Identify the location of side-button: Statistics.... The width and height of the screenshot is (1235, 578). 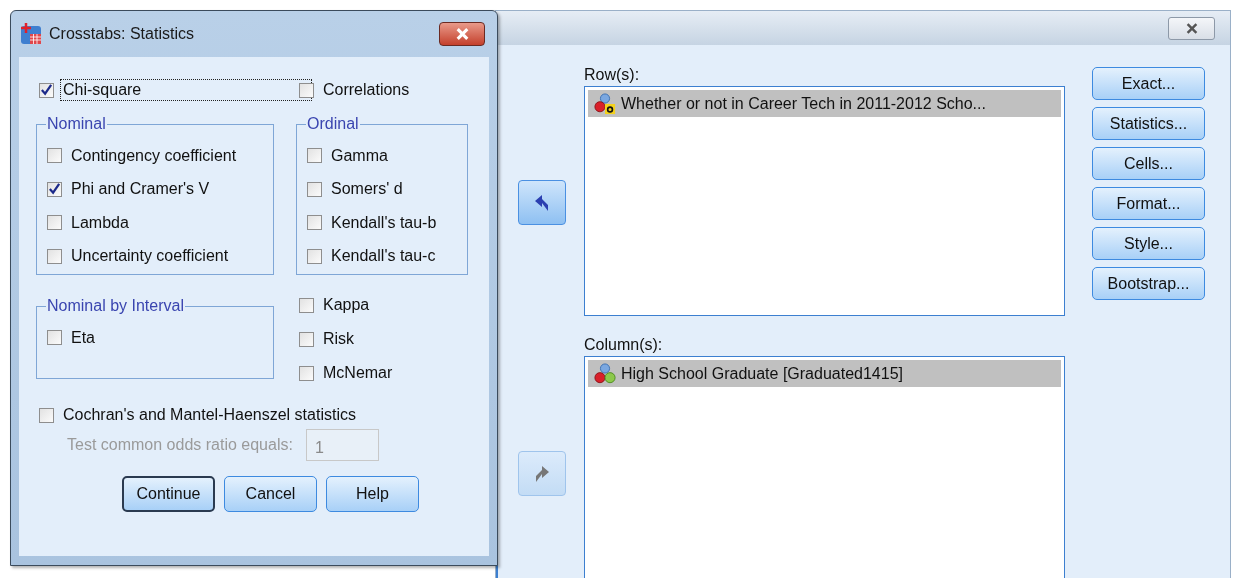
(1148, 123).